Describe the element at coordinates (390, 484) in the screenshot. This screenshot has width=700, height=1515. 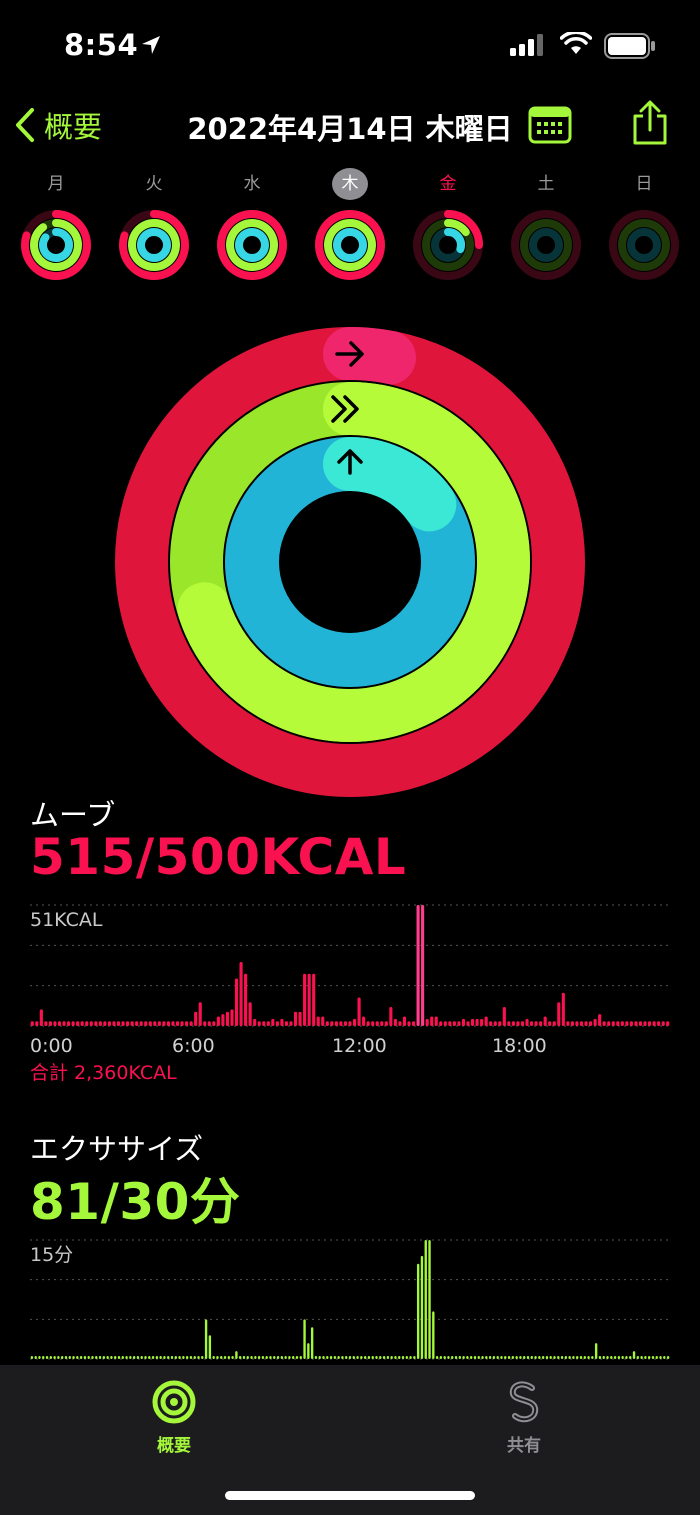
I see `stand-ring-overlap` at that location.